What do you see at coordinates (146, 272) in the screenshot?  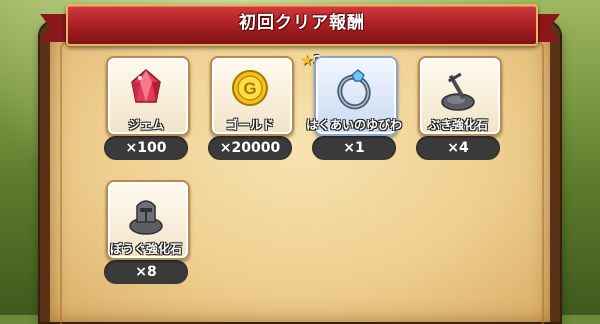 I see `reward-quantity: ×8` at bounding box center [146, 272].